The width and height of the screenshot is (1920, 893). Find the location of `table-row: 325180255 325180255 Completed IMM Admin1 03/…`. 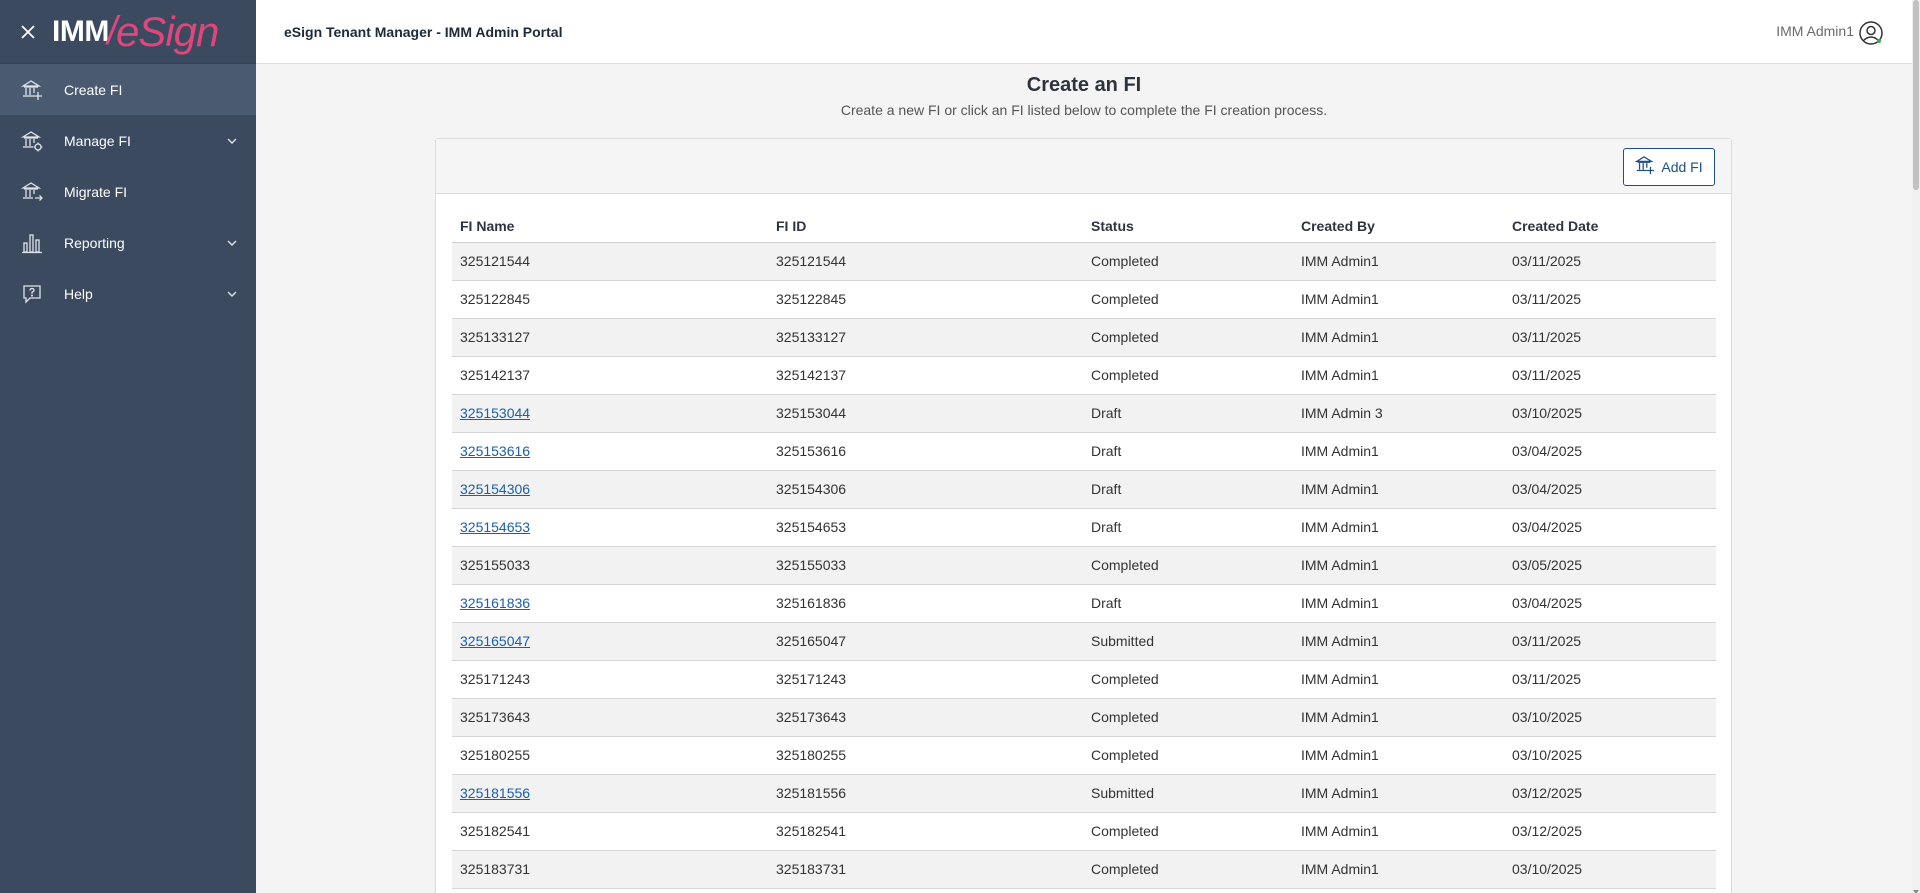

table-row: 325180255 325180255 Completed IMM Admin1 03/… is located at coordinates (1084, 755).